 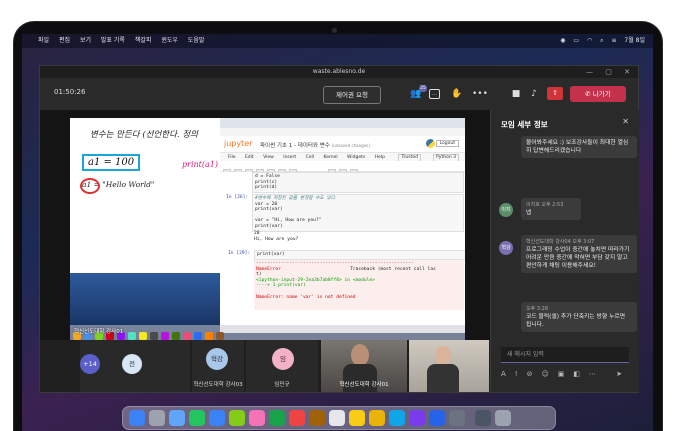 What do you see at coordinates (530, 374) in the screenshot?
I see `attach-icon: ⊘` at bounding box center [530, 374].